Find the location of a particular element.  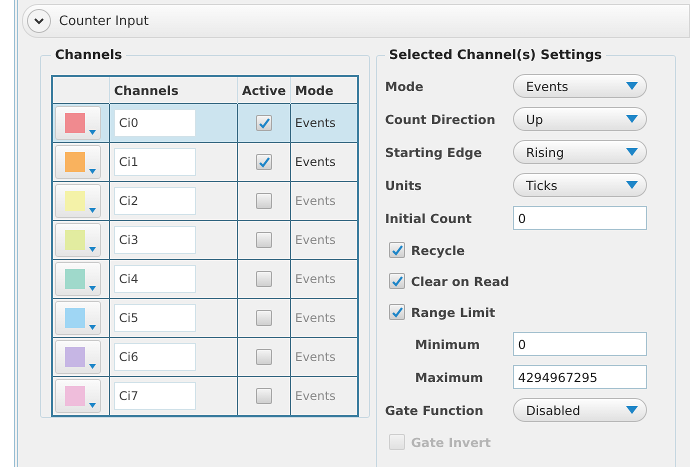

dropdown: Up is located at coordinates (580, 119).